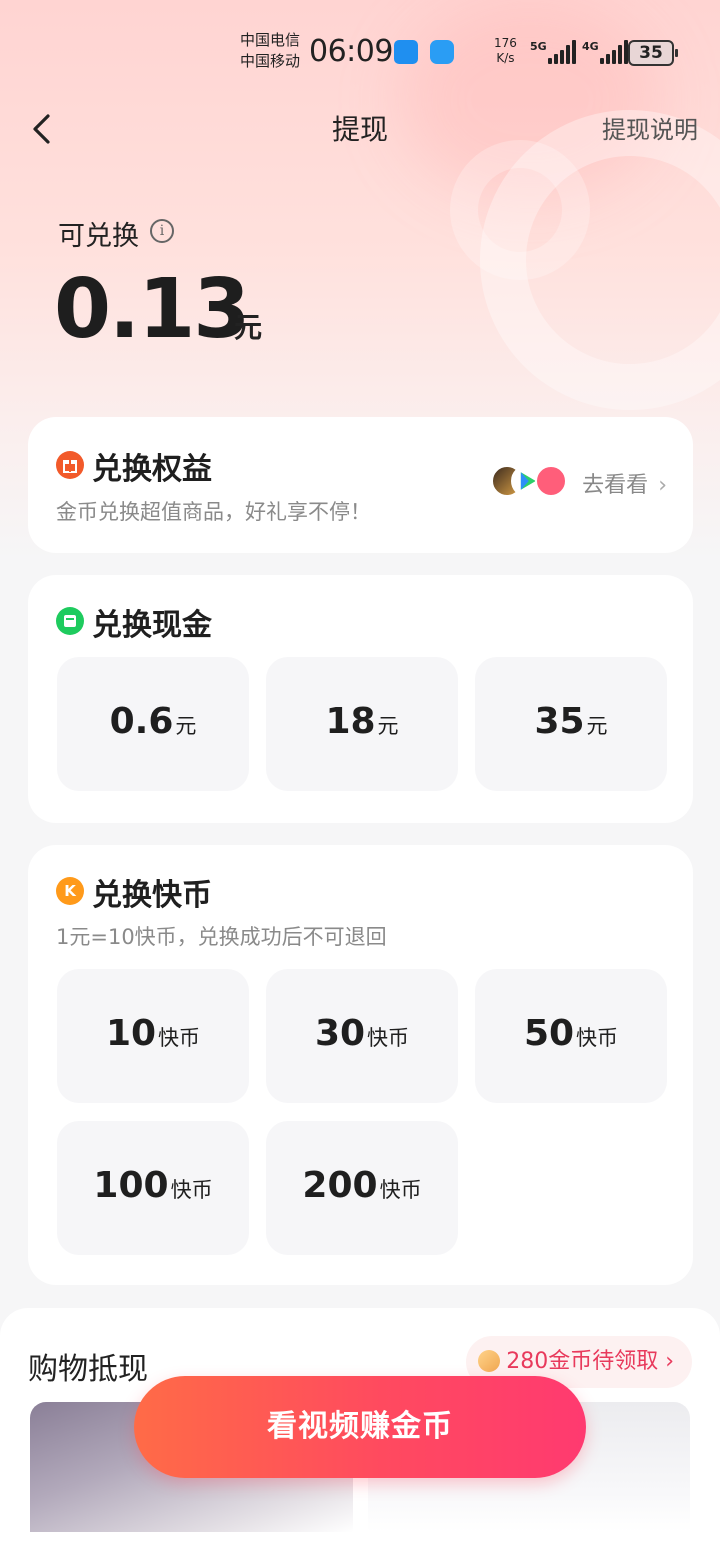 Image resolution: width=720 pixels, height=1560 pixels. I want to click on withdraw-help-link: 提现说明, so click(650, 127).